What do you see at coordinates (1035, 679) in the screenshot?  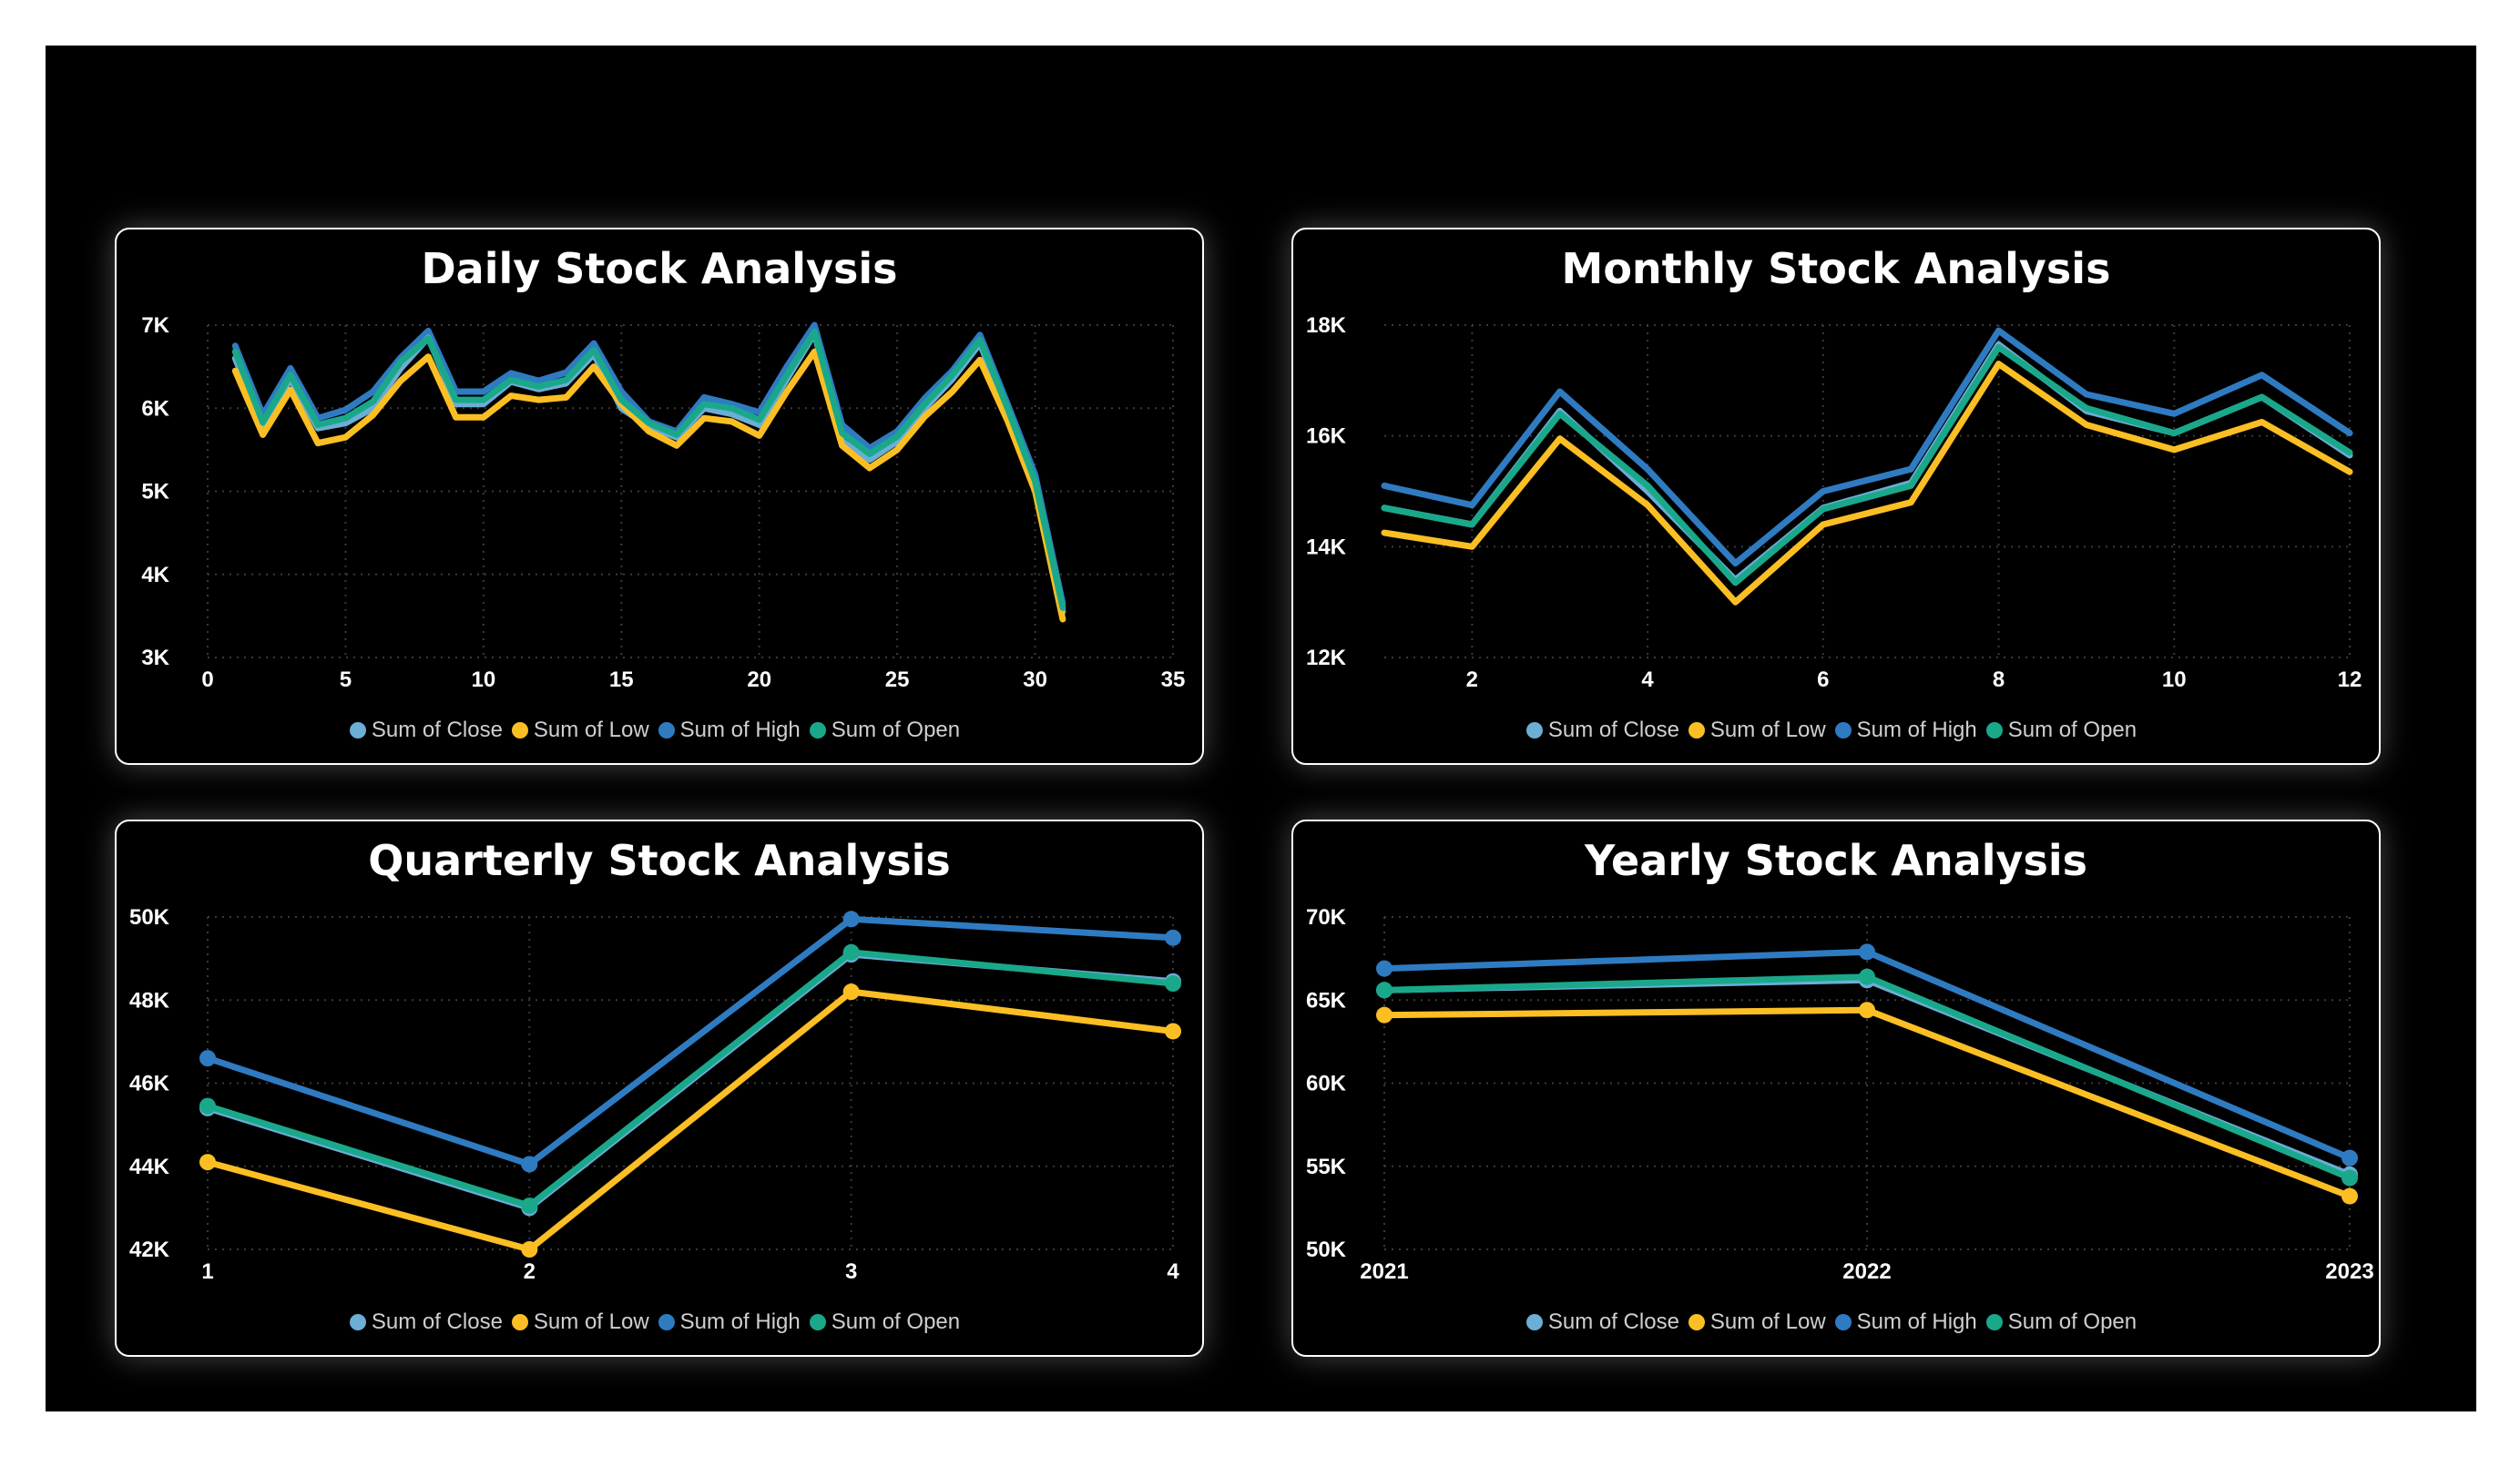 I see `x-tick-label: 30` at bounding box center [1035, 679].